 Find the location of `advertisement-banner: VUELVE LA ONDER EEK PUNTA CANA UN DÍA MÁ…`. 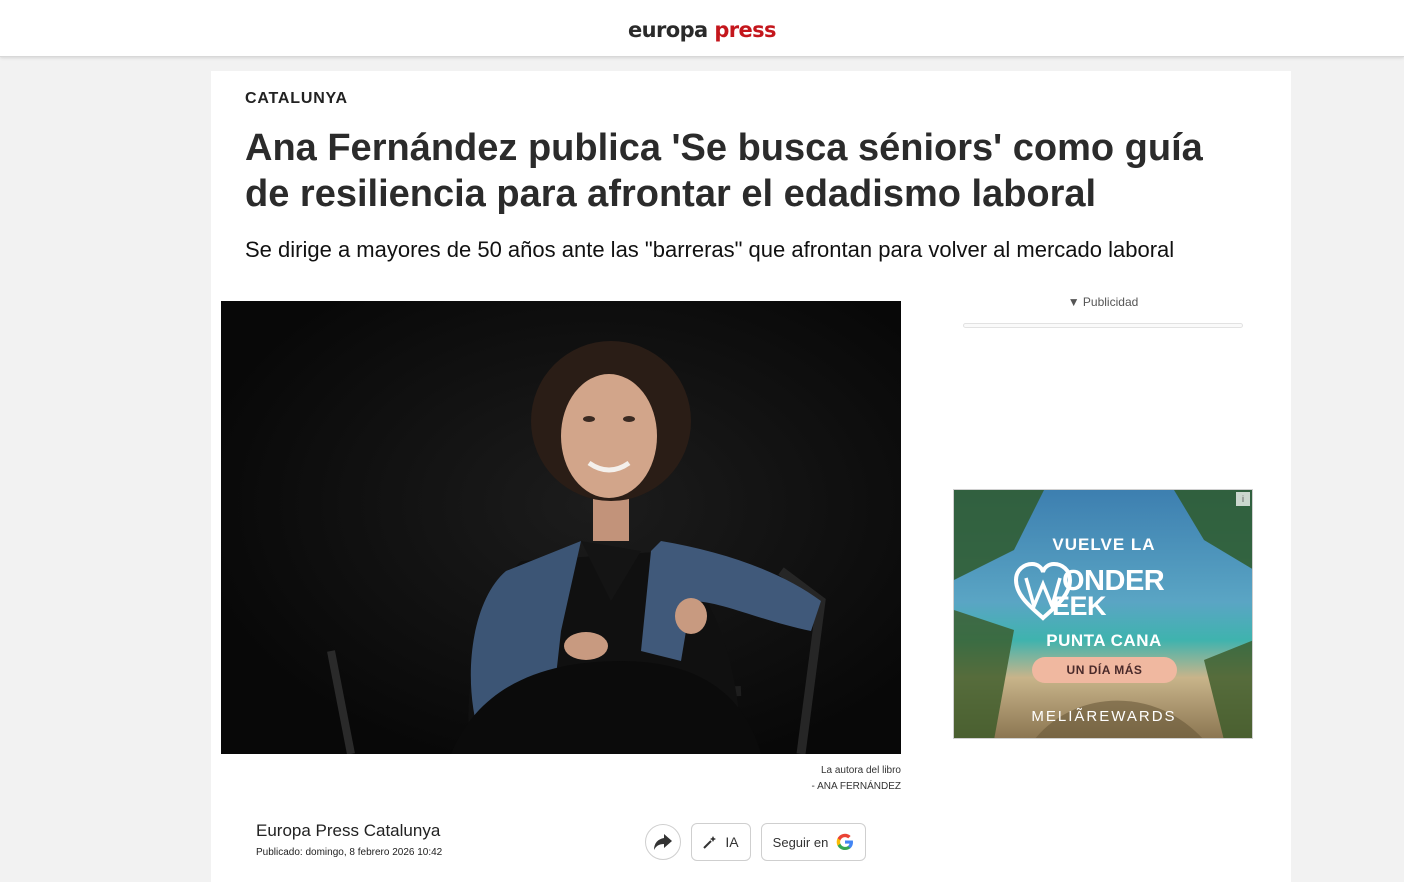

advertisement-banner: VUELVE LA ONDER EEK PUNTA CANA UN DÍA MÁ… is located at coordinates (1103, 614).